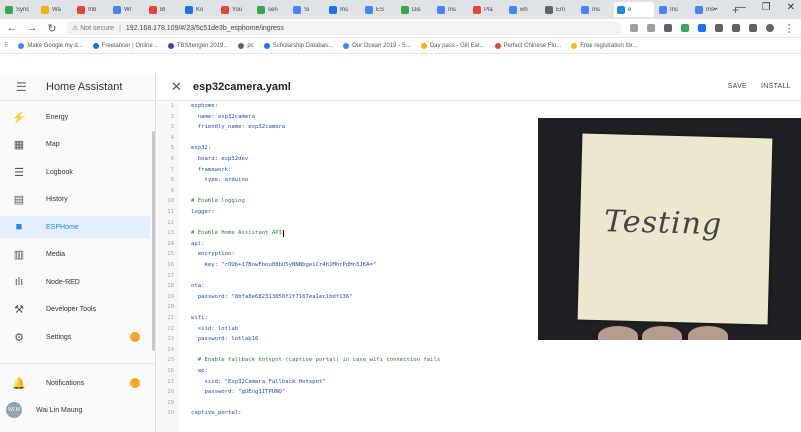 The width and height of the screenshot is (801, 432). I want to click on code-line: 15 encryption:, so click(196, 255).